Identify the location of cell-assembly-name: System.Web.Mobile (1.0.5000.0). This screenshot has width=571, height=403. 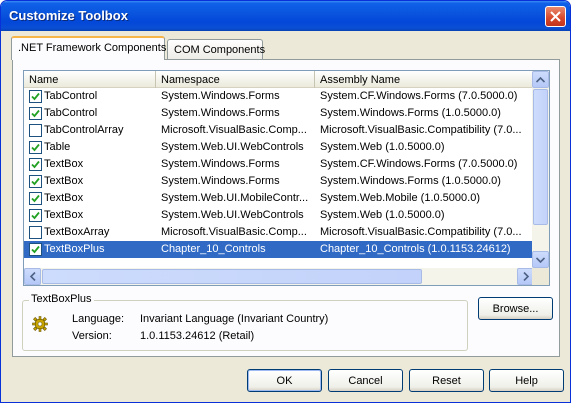
(400, 198).